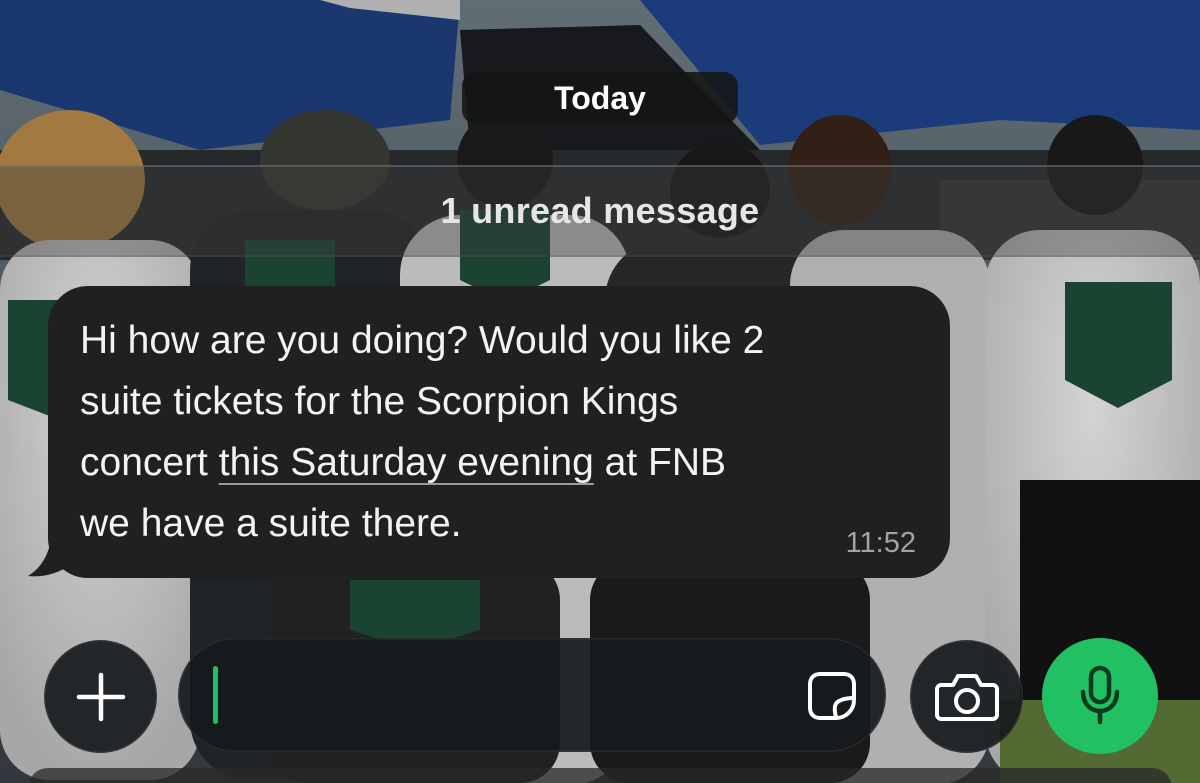 This screenshot has width=1200, height=783. I want to click on date-separator: Today, so click(600, 98).